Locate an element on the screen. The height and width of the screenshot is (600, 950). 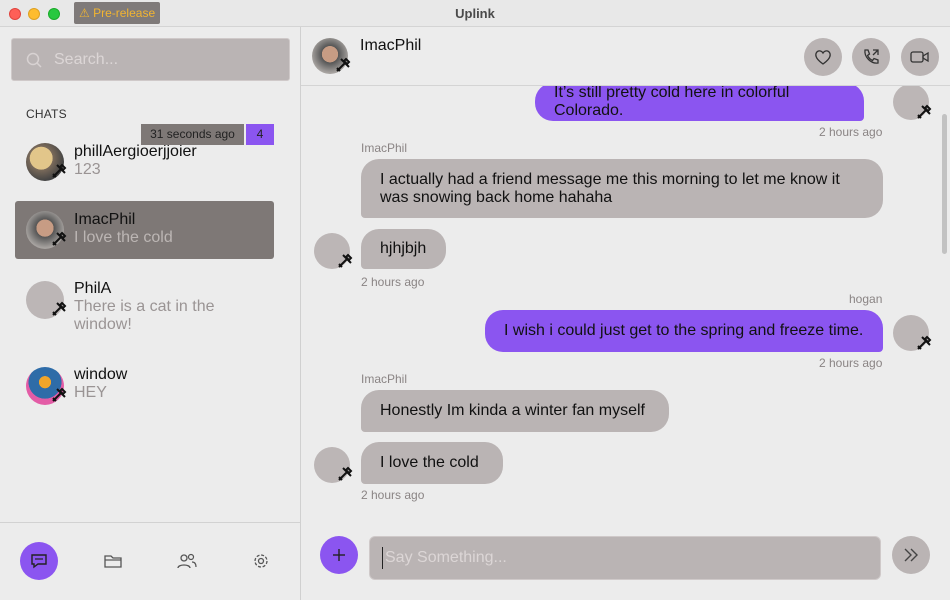
nav-files-button is located at coordinates (113, 561).